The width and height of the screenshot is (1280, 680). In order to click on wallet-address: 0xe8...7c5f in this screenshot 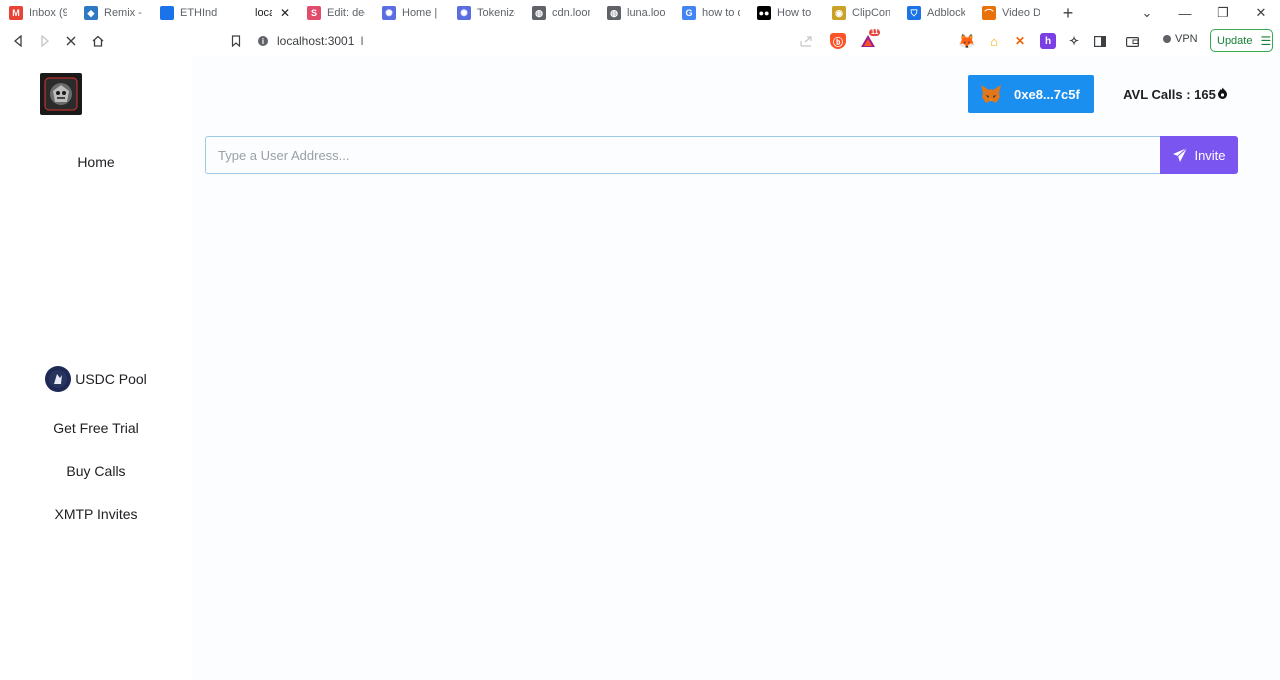, I will do `click(1047, 94)`.